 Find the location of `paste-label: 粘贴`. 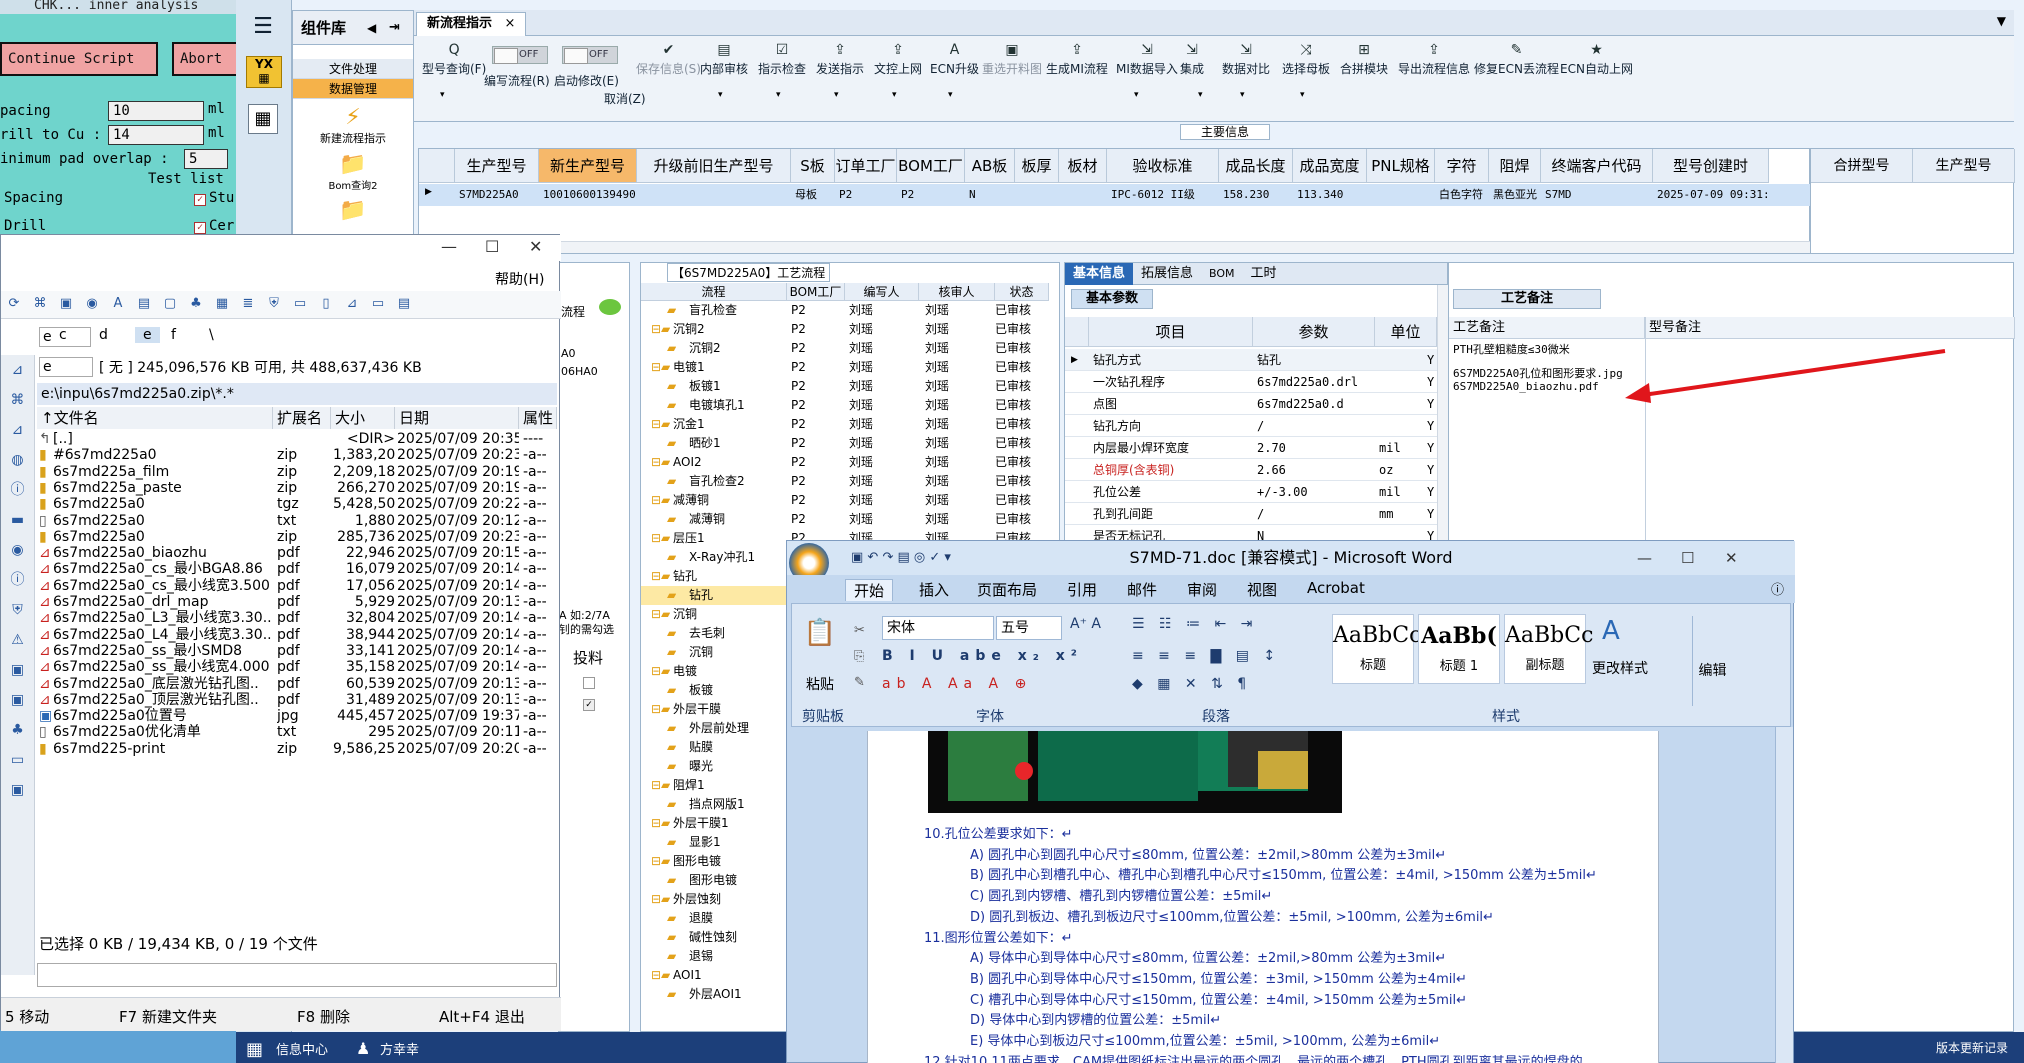

paste-label: 粘贴 is located at coordinates (820, 684).